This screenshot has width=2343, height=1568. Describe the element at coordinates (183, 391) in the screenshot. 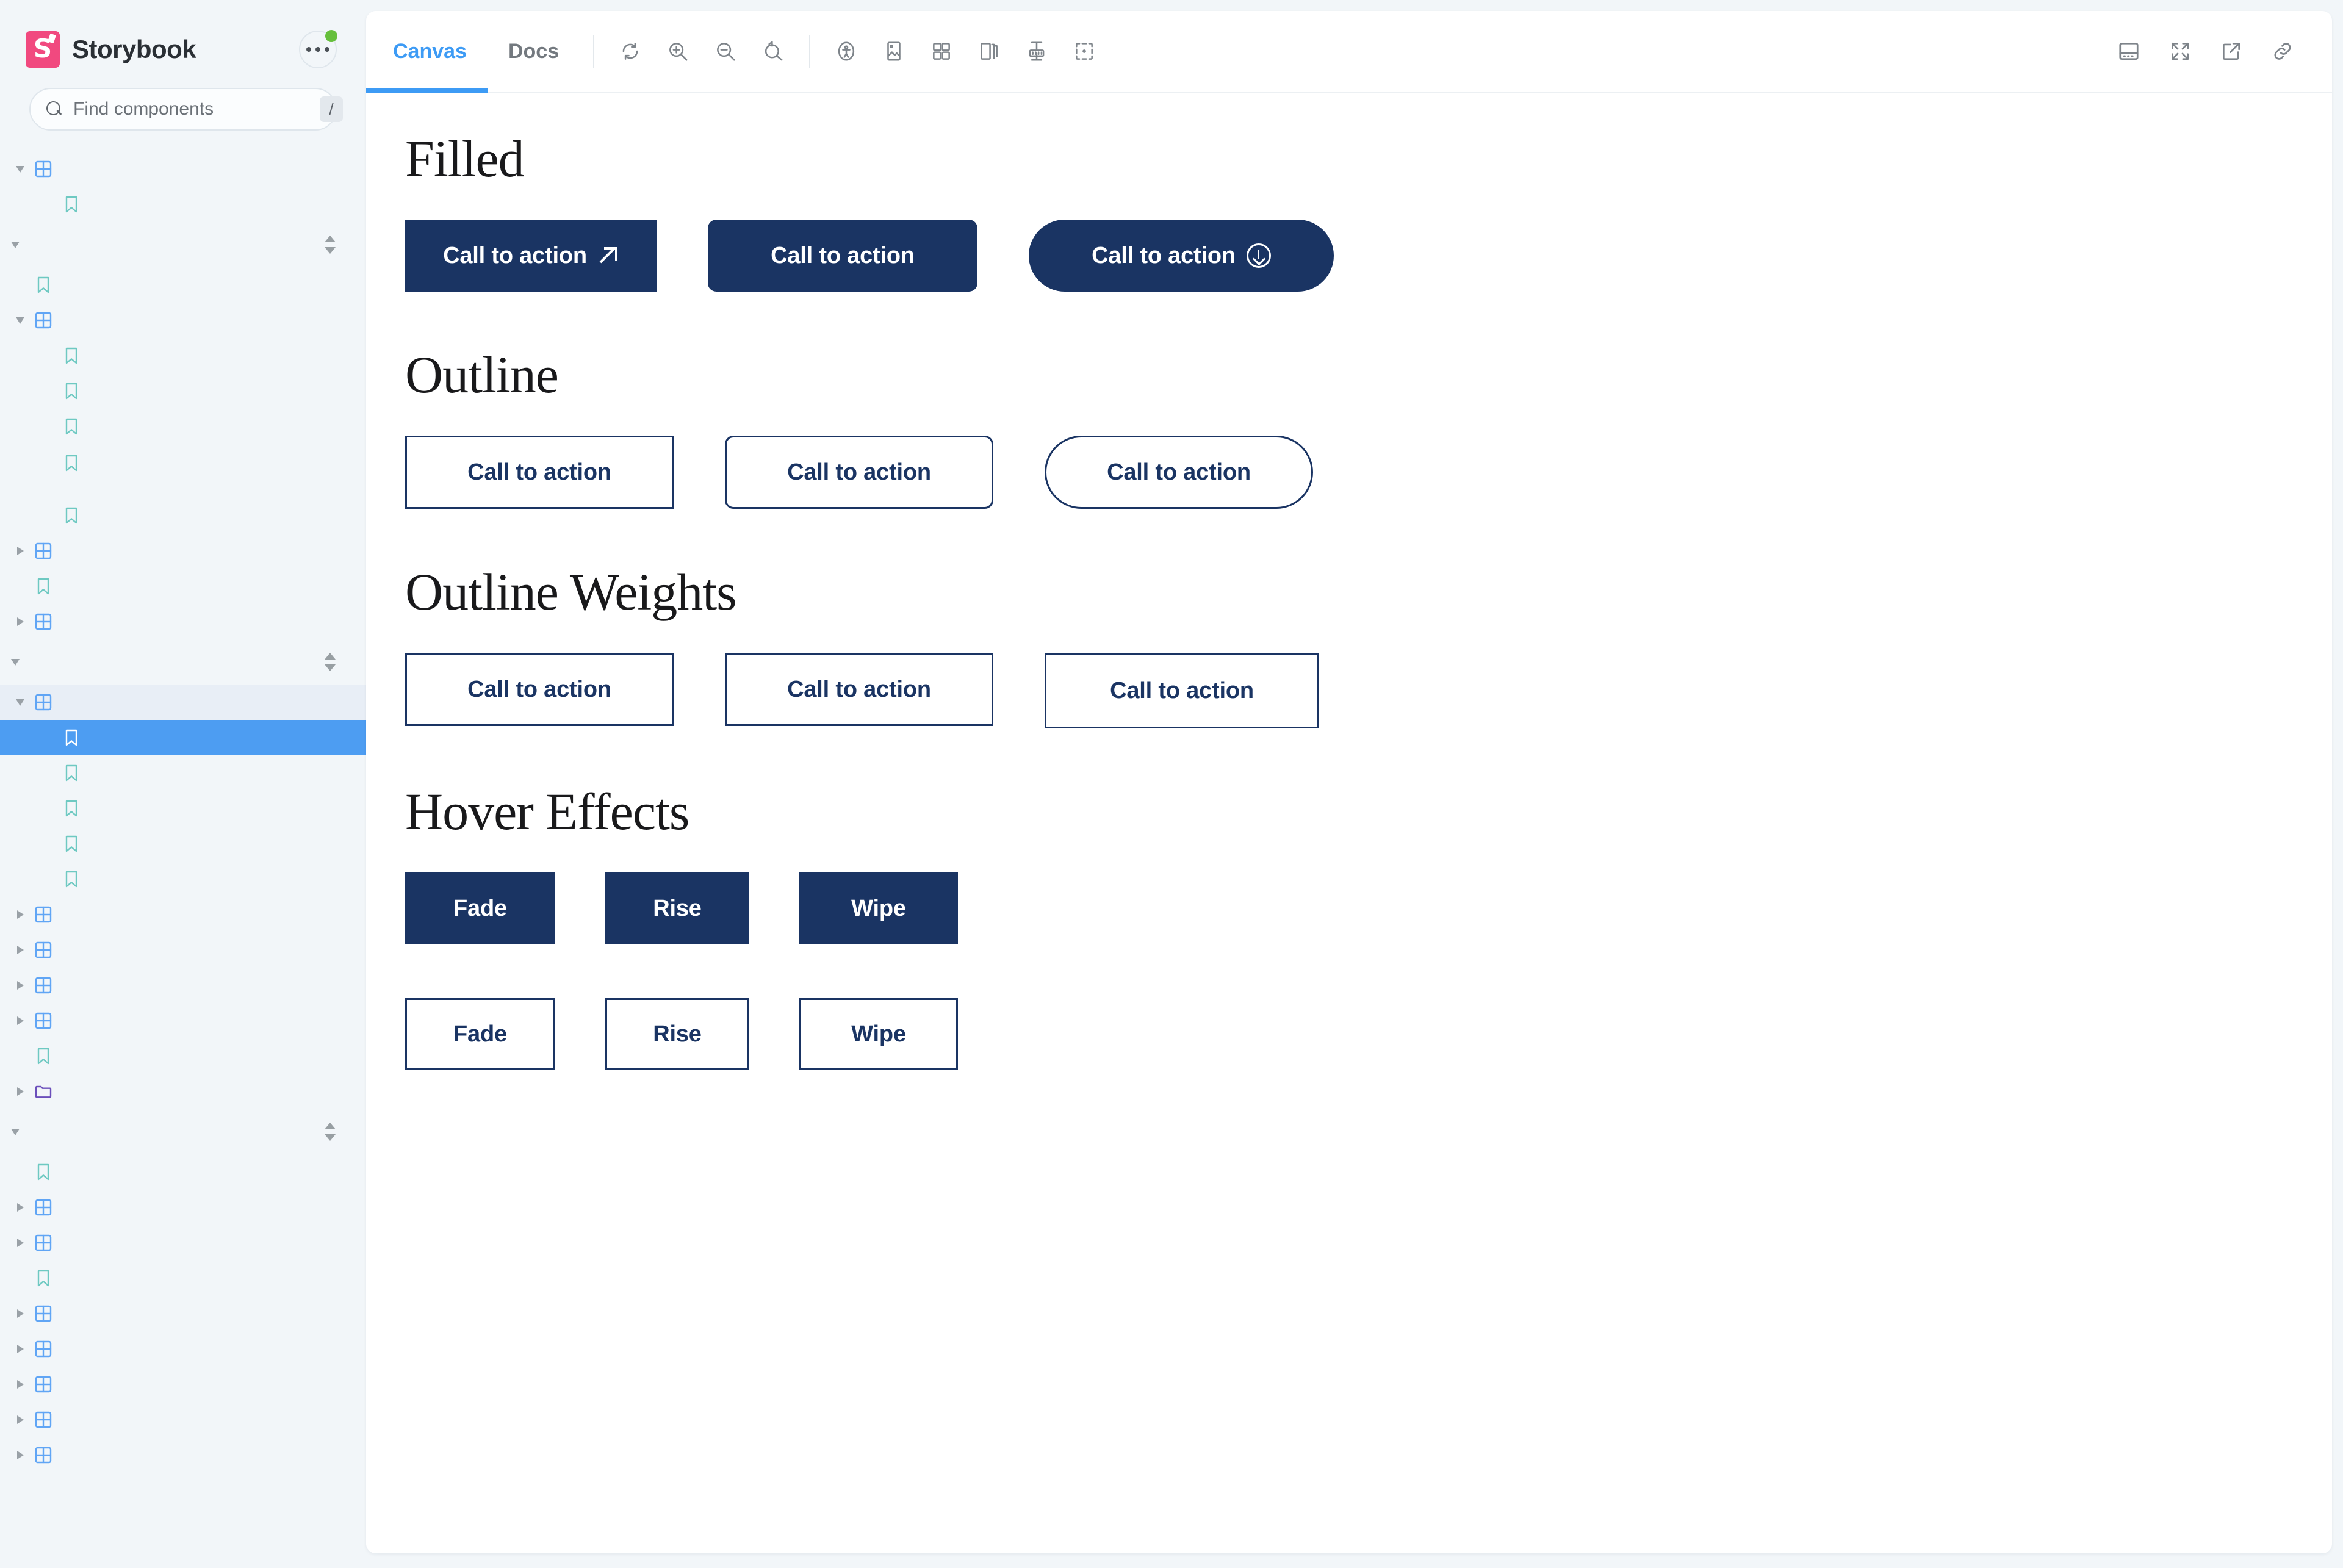

I see `tree-item-color-global-themes` at that location.